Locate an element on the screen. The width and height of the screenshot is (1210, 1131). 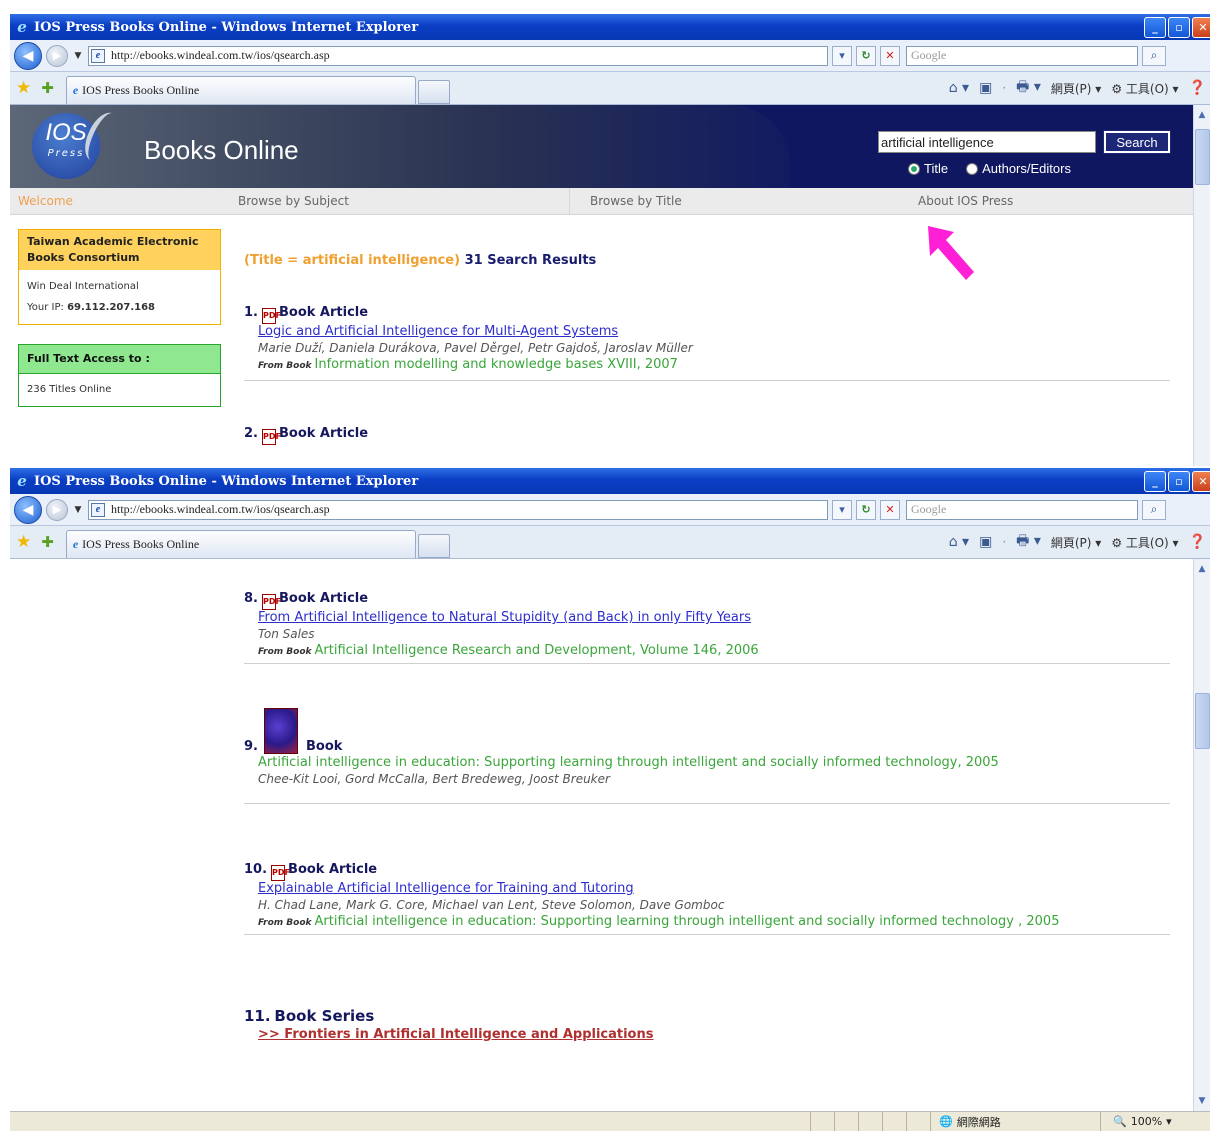
menu-browse-title: Browse by Title is located at coordinates (742, 201).